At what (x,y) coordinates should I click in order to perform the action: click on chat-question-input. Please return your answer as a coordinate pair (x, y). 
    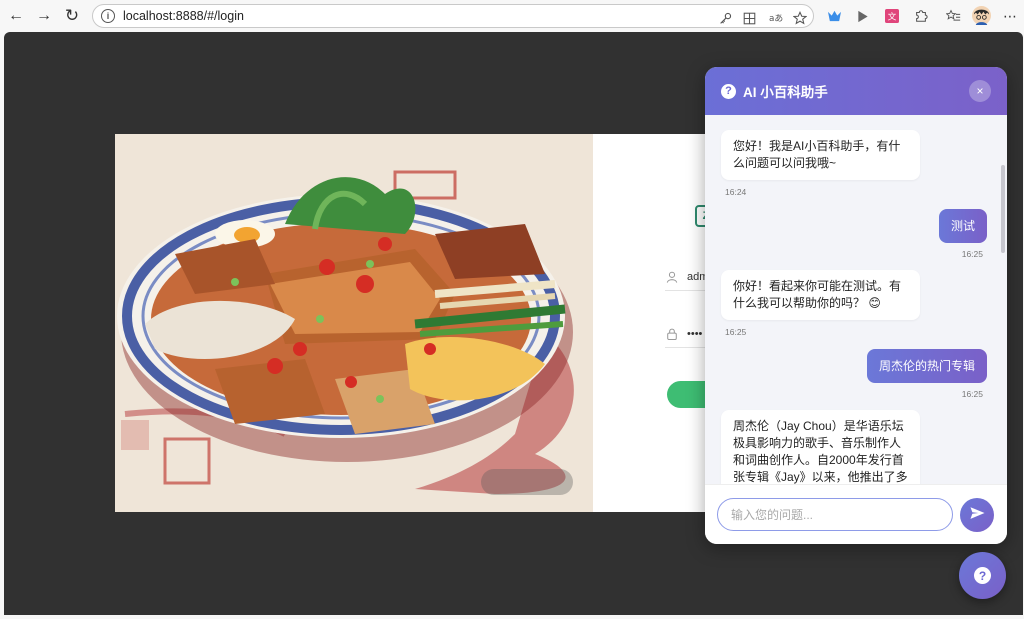
    Looking at the image, I should click on (835, 514).